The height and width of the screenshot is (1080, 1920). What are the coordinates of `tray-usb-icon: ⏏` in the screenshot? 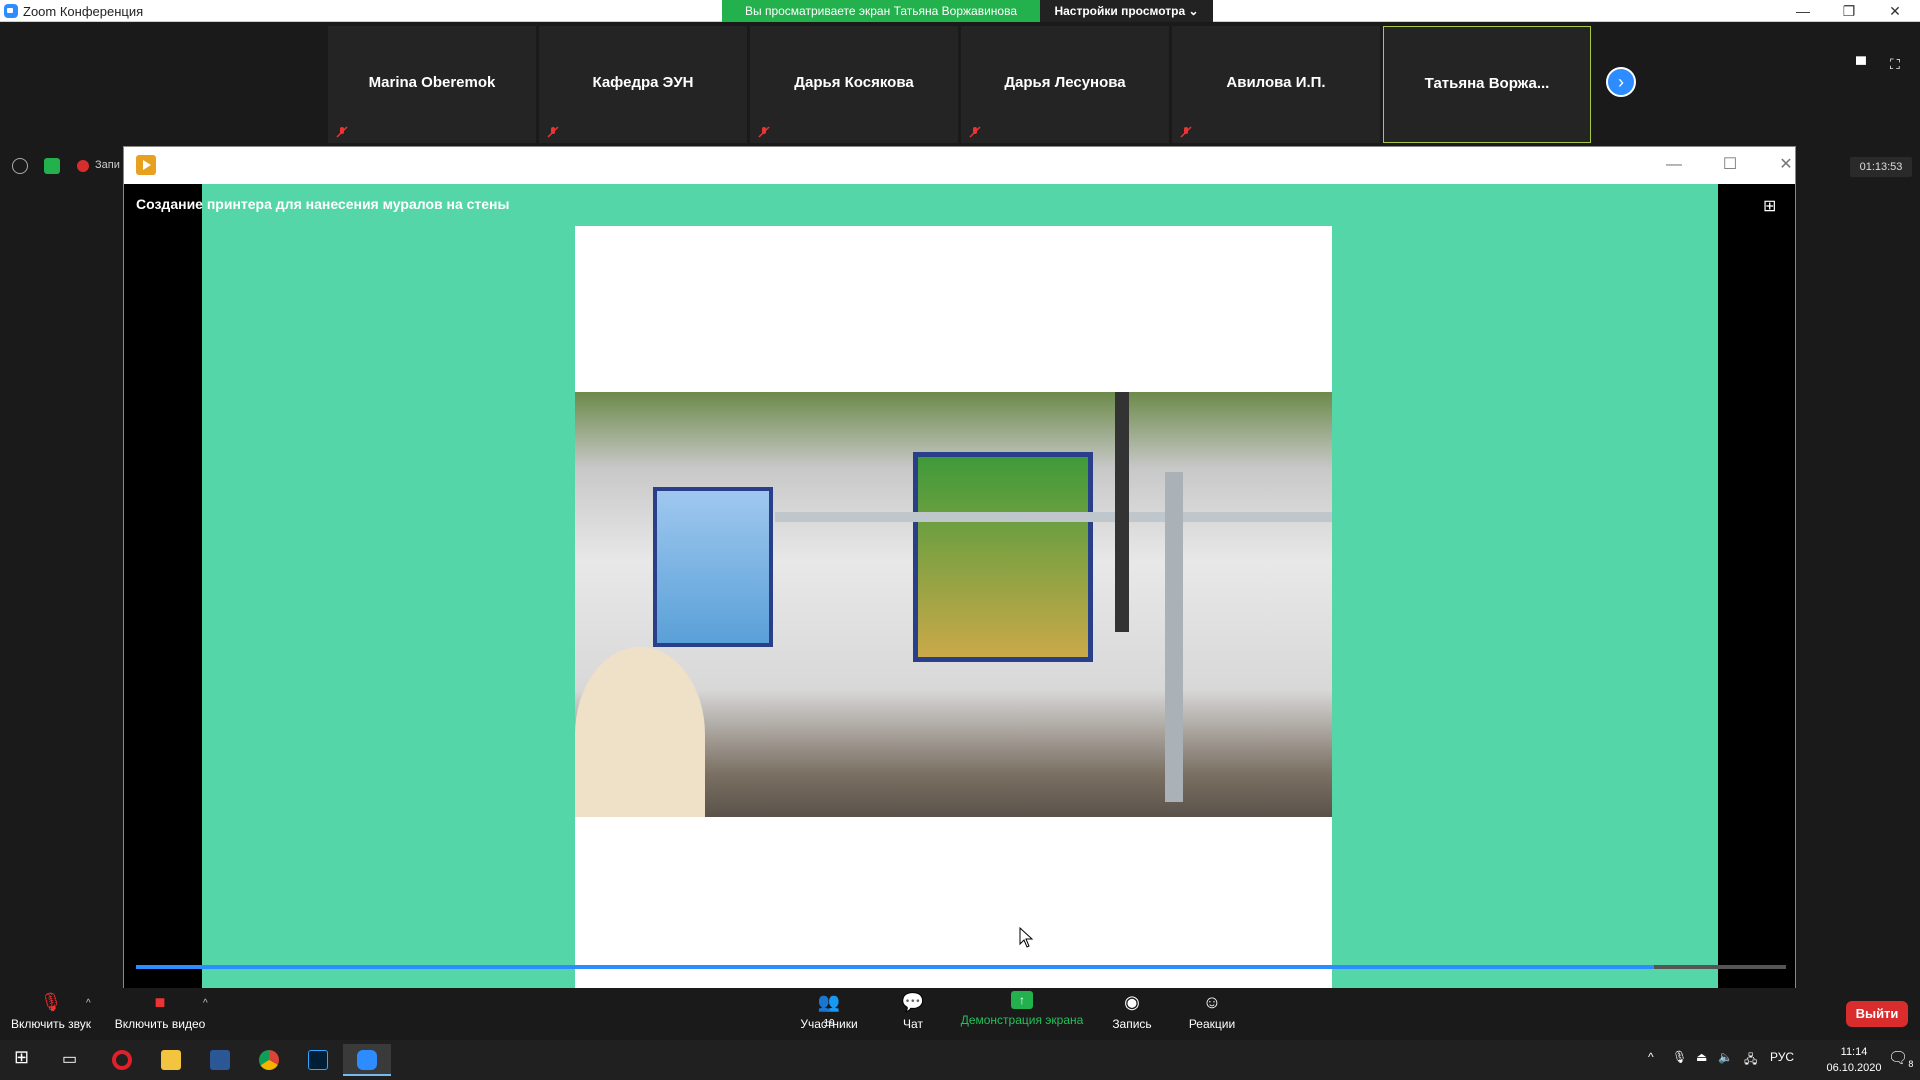 It's located at (1701, 1057).